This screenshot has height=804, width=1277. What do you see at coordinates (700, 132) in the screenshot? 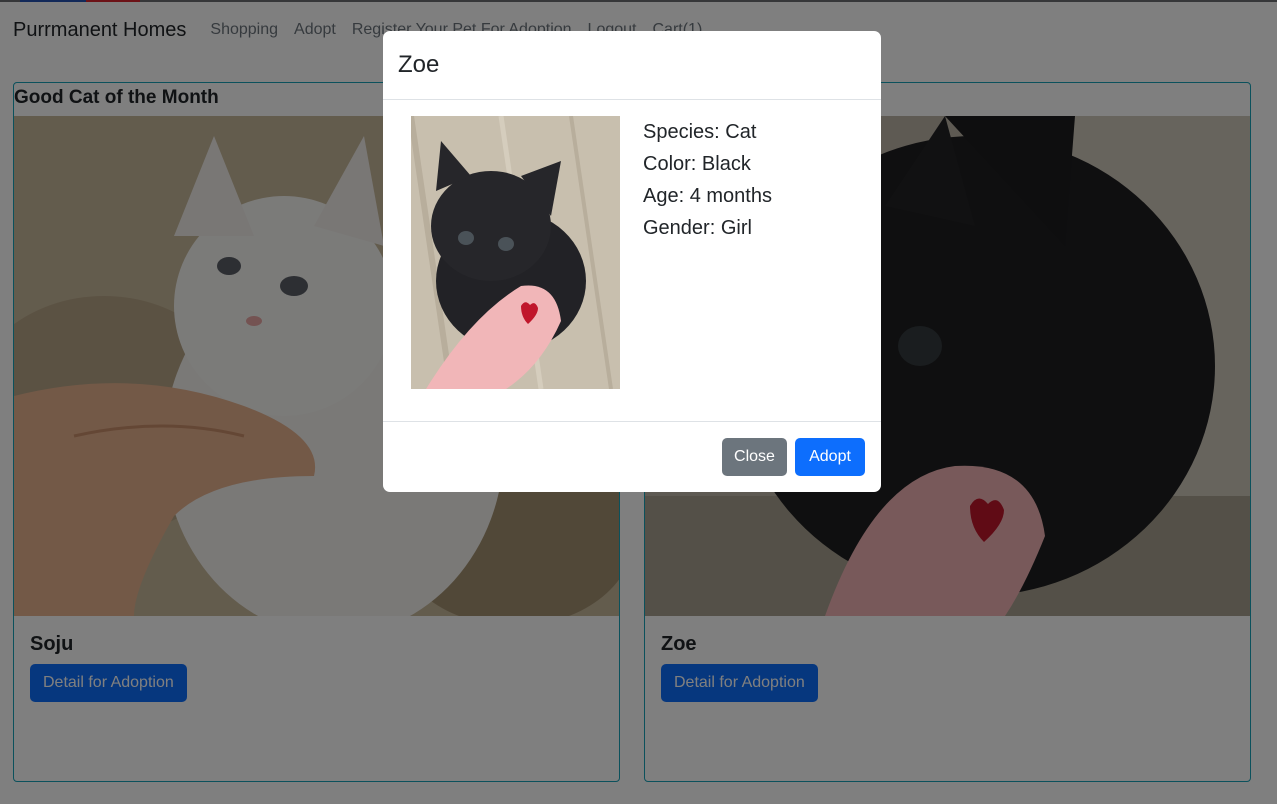
I see `pet-info-species: Species: Cat` at bounding box center [700, 132].